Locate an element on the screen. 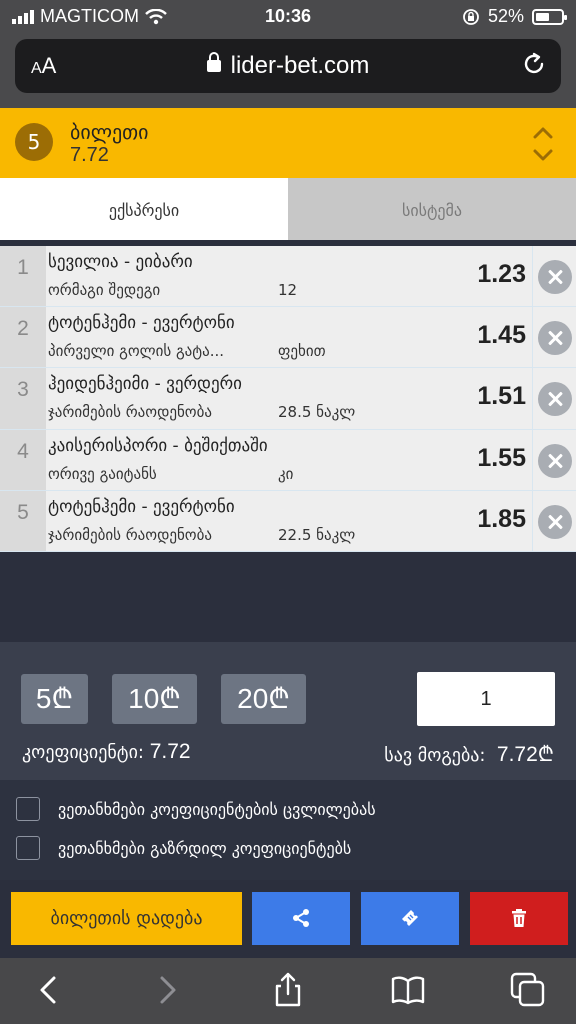  delete-button is located at coordinates (519, 918).